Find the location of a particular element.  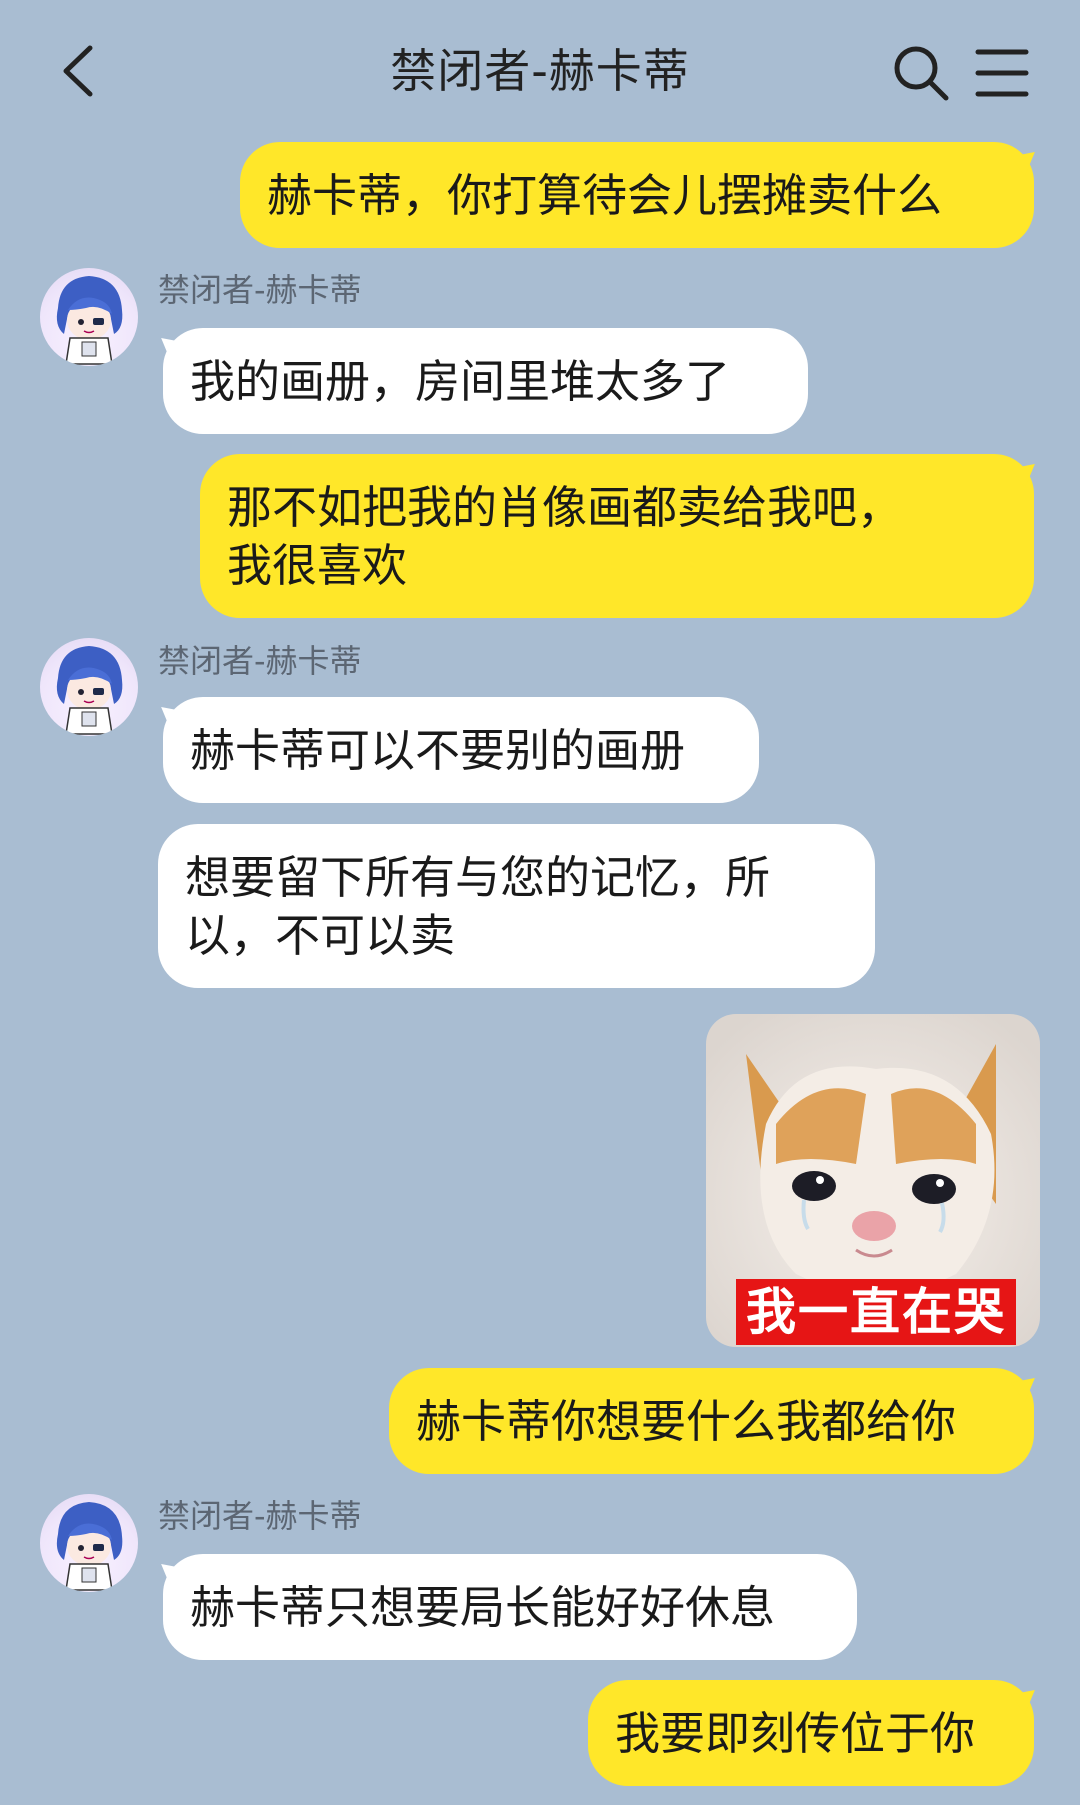

menu-button is located at coordinates (1002, 73).